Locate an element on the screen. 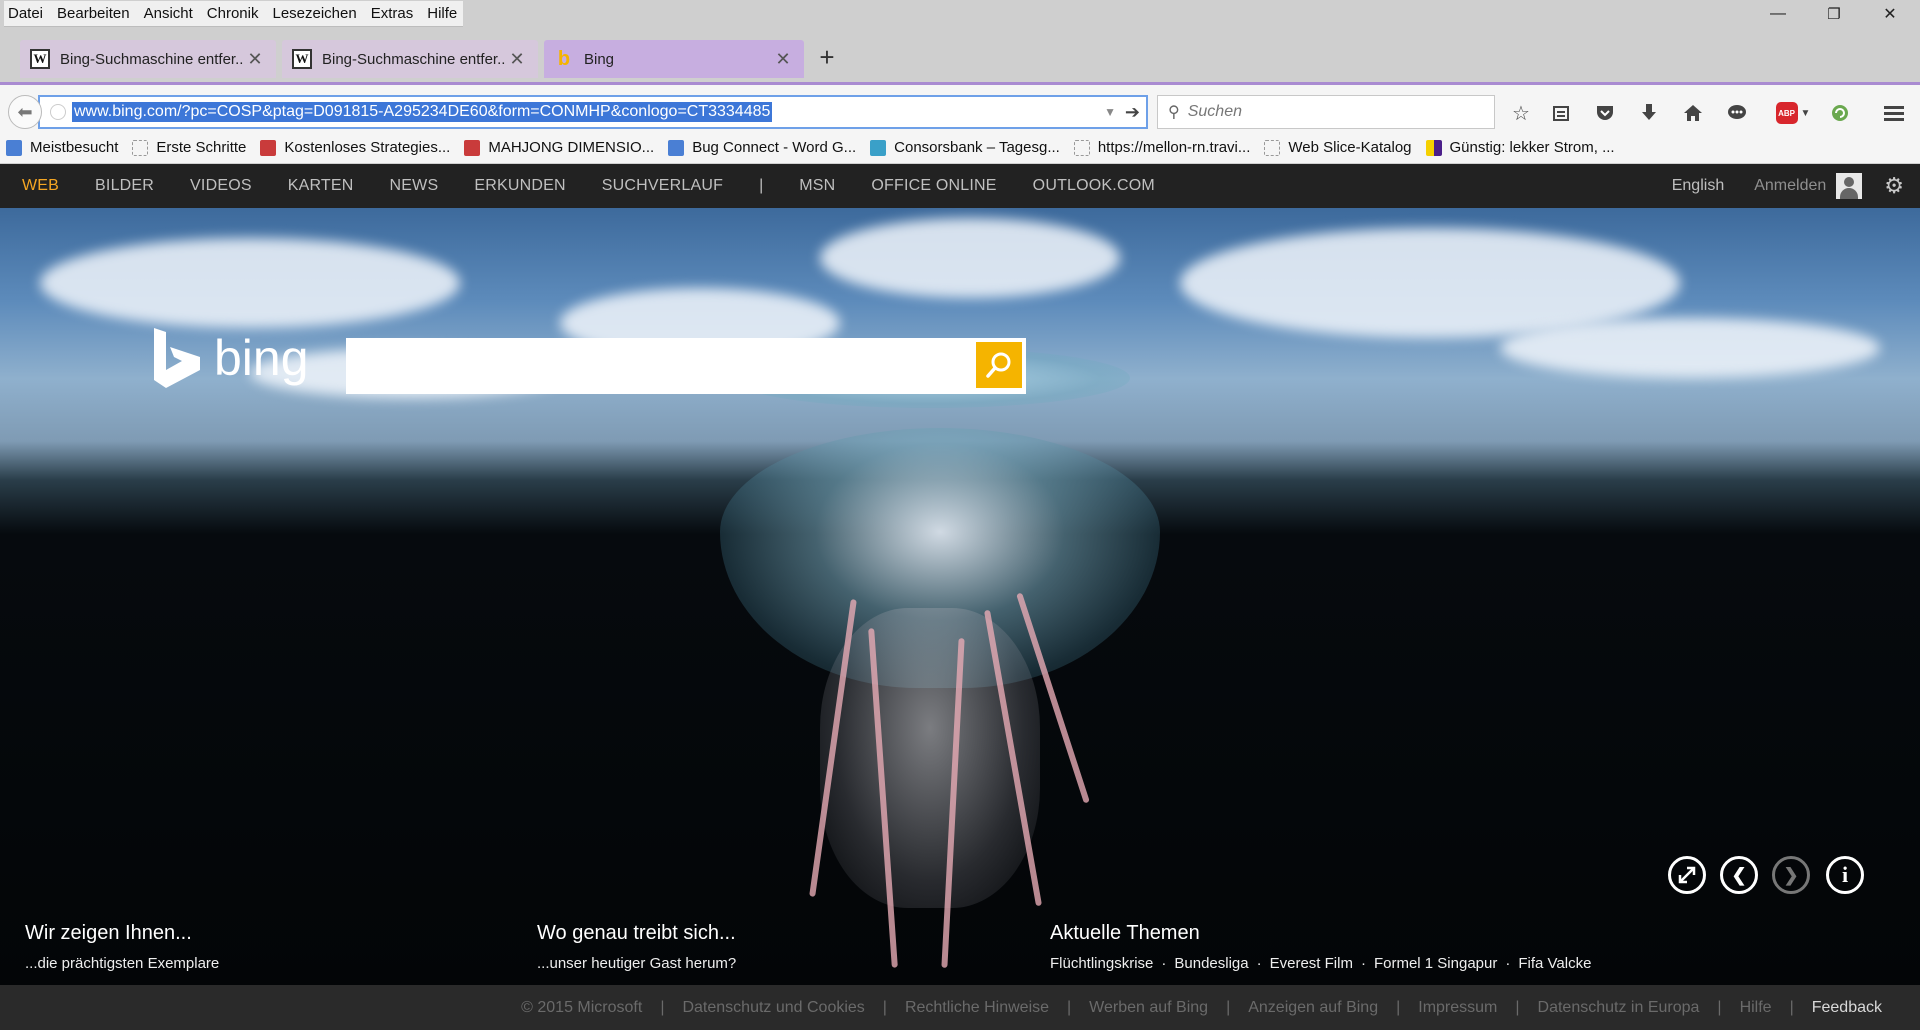 Image resolution: width=1920 pixels, height=1030 pixels. go-arrow-icon: ➔ is located at coordinates (1132, 112).